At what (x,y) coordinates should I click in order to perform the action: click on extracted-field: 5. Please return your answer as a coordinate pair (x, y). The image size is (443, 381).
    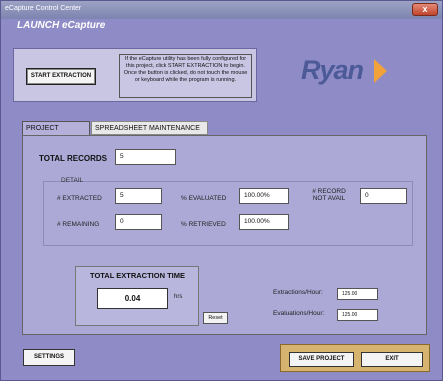
    Looking at the image, I should click on (138, 196).